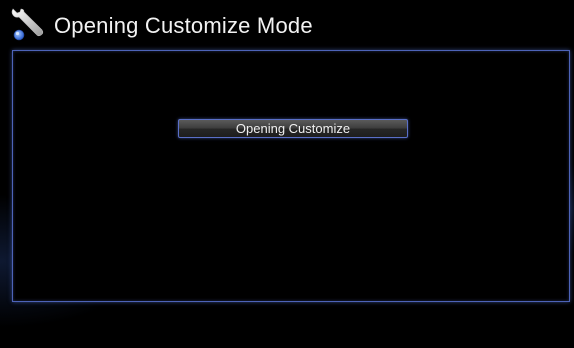 The width and height of the screenshot is (574, 348). Describe the element at coordinates (183, 25) in the screenshot. I see `page-title: Opening Customize Mode` at that location.